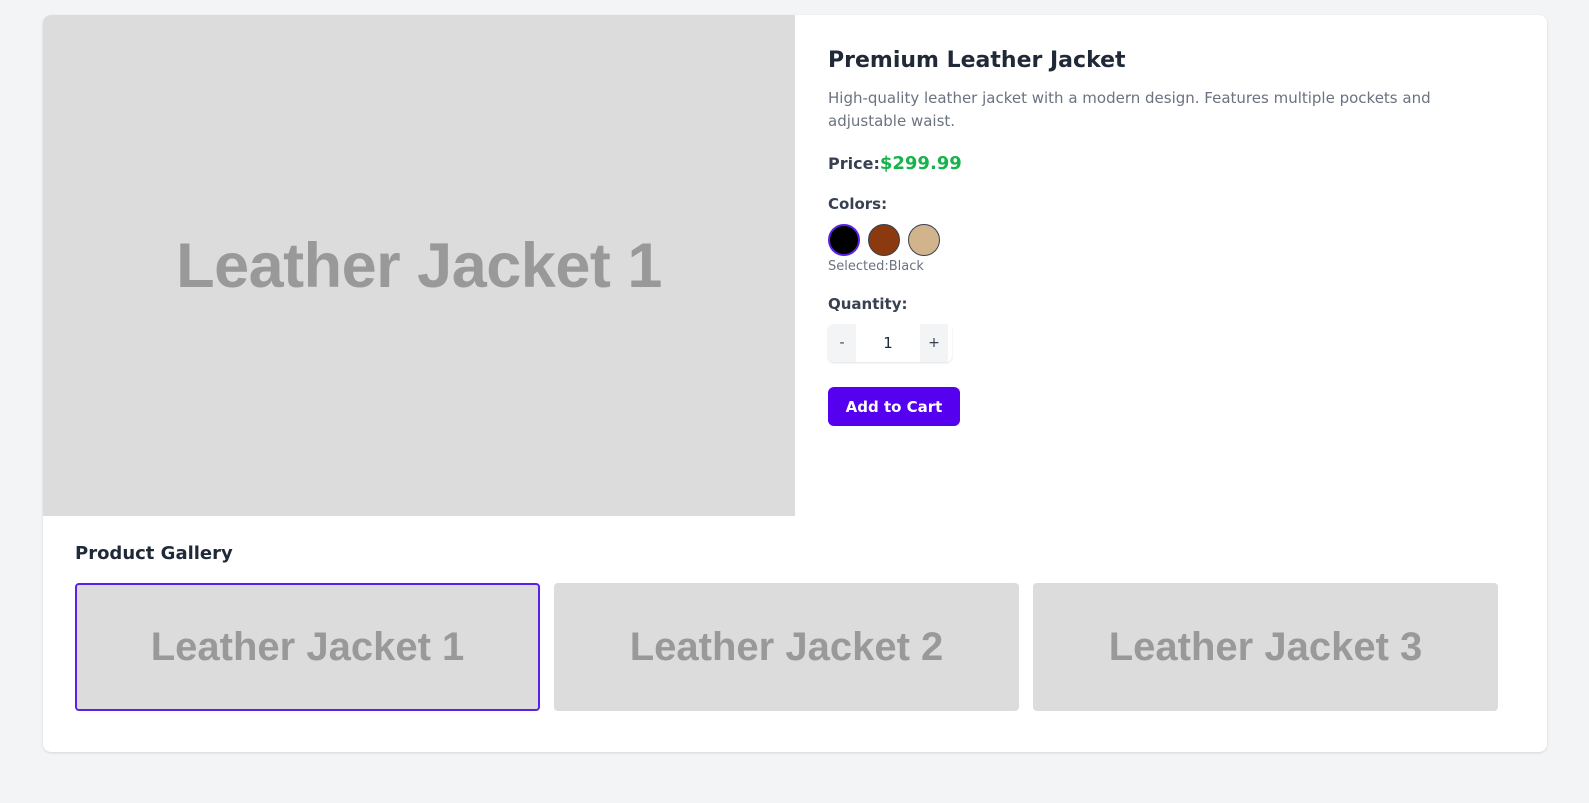 The image size is (1589, 803). I want to click on colors-label: Colors:, so click(858, 204).